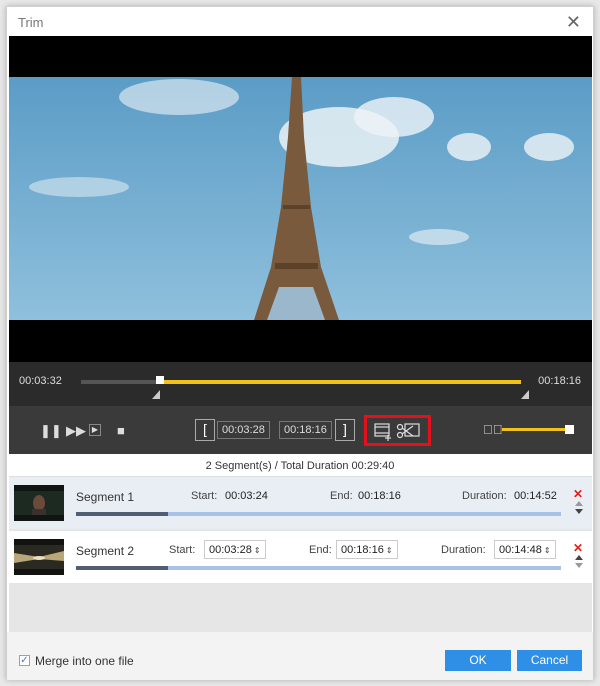  Describe the element at coordinates (493, 429) in the screenshot. I see `volume-icon: ◀ﾞ` at that location.